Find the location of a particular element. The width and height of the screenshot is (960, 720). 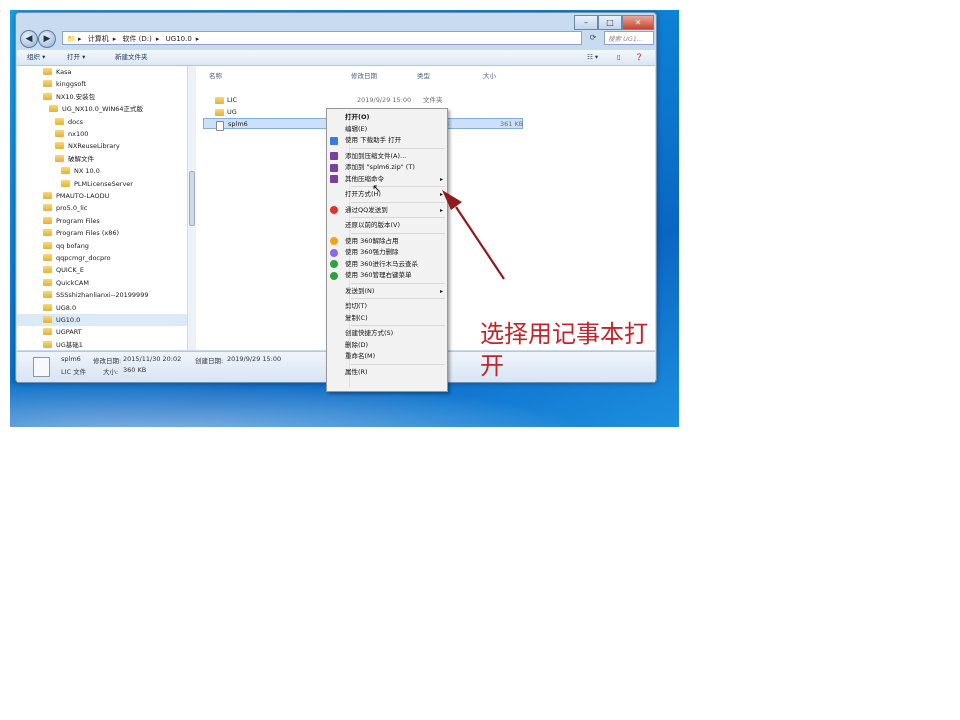

arrow-head is located at coordinates (452, 200).